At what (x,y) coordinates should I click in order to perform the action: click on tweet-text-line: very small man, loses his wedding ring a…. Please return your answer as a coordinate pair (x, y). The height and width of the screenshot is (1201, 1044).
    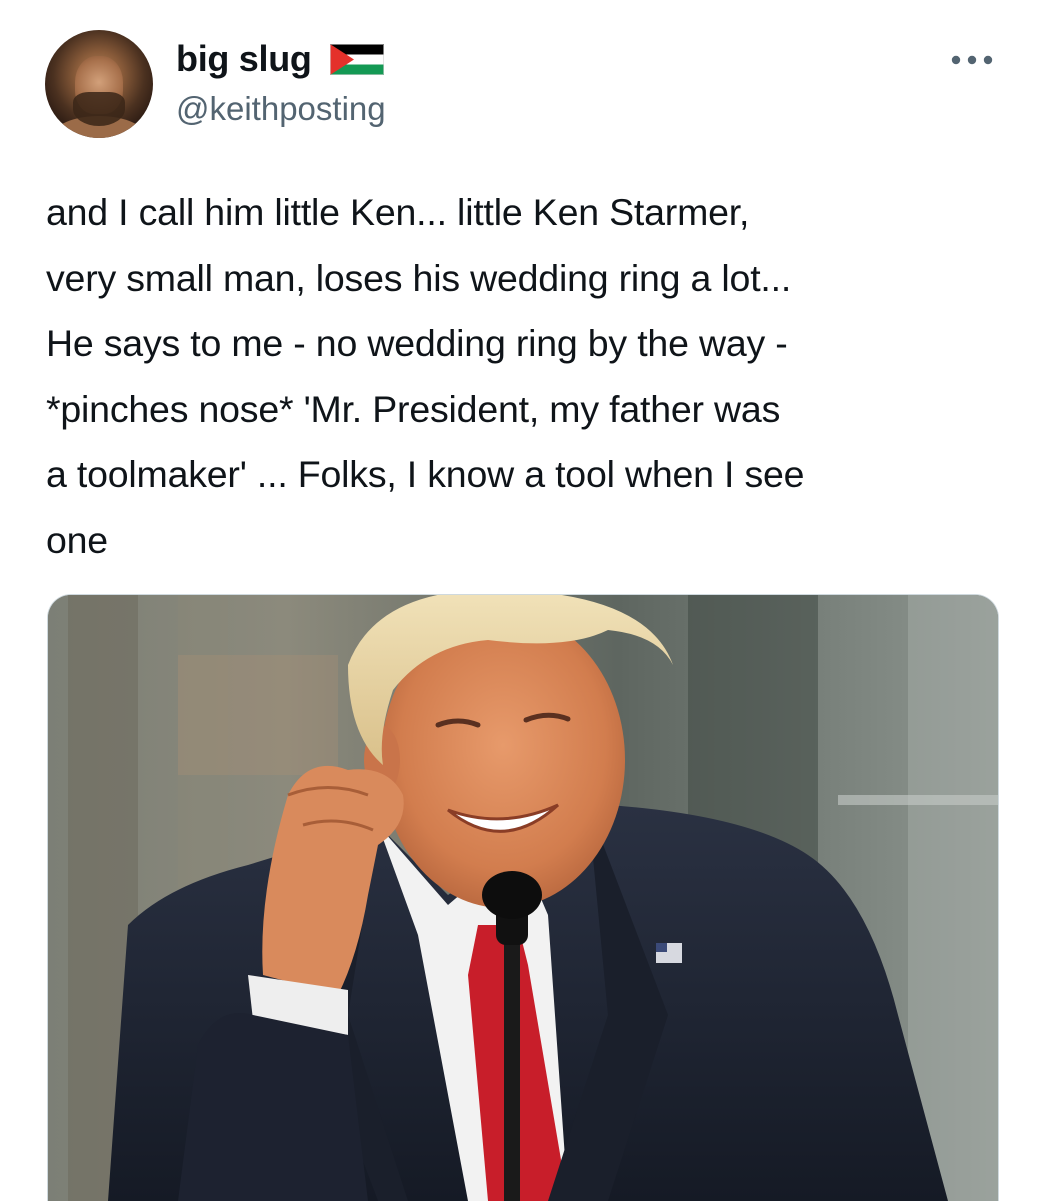
    Looking at the image, I should click on (419, 277).